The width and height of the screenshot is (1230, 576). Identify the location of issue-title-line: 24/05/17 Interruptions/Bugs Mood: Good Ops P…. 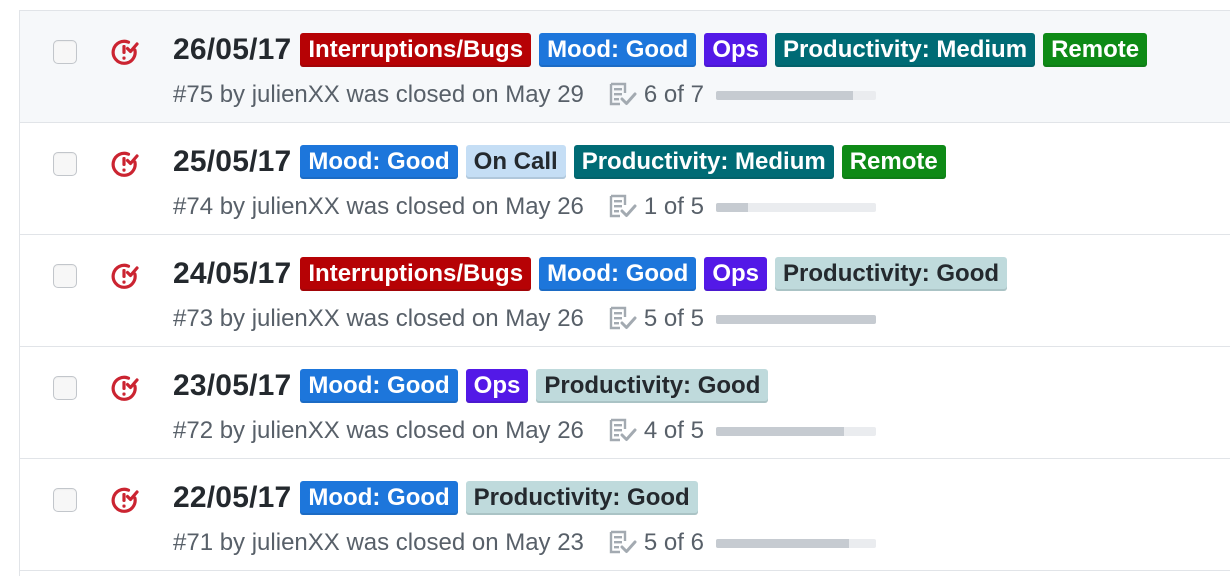
(594, 274).